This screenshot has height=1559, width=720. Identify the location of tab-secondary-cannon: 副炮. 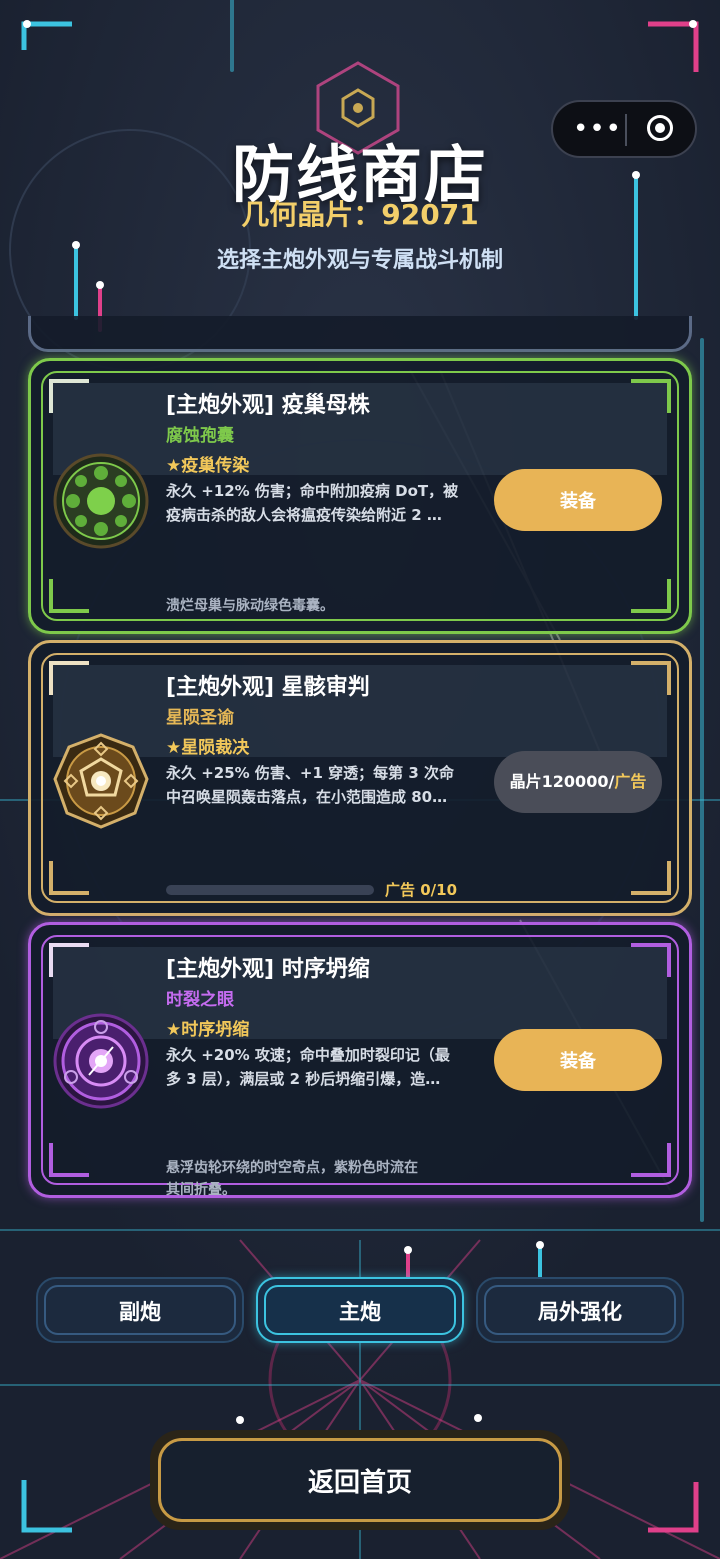
(140, 1310).